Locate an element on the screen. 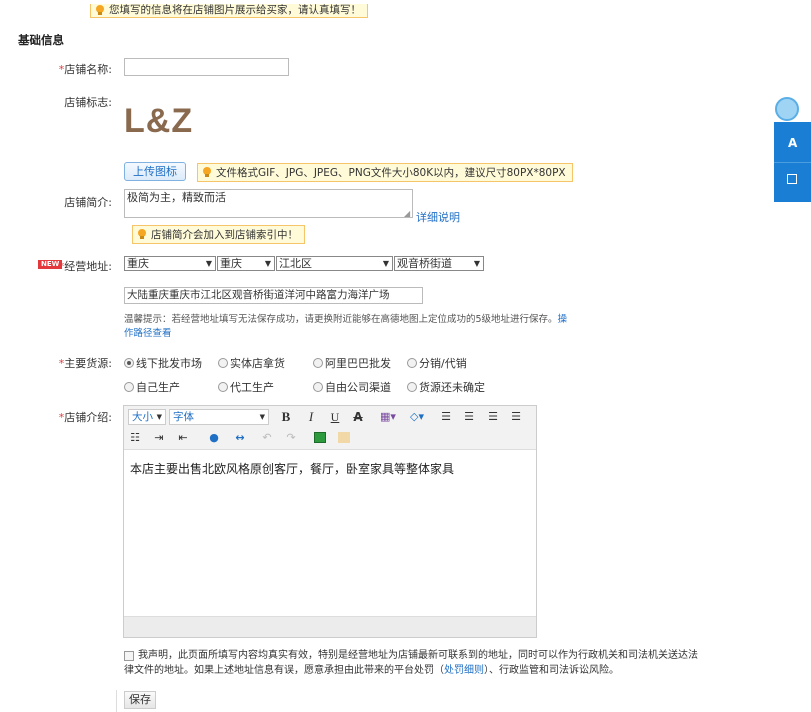 The image size is (811, 712). left-divider is located at coordinates (116, 701).